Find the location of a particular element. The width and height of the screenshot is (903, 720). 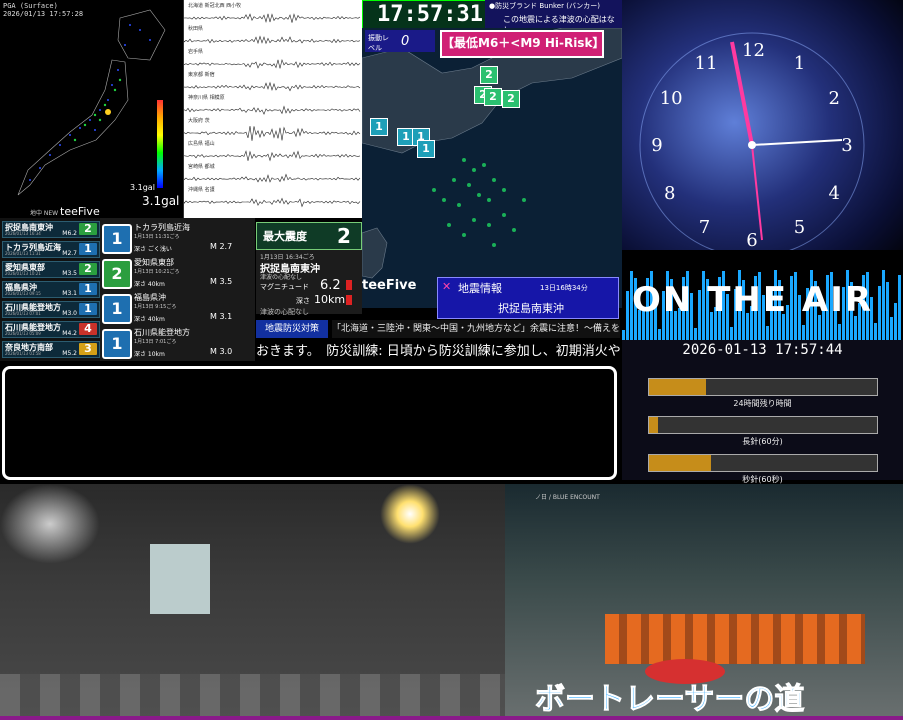

detail-mag: M 3.1 is located at coordinates (221, 316).